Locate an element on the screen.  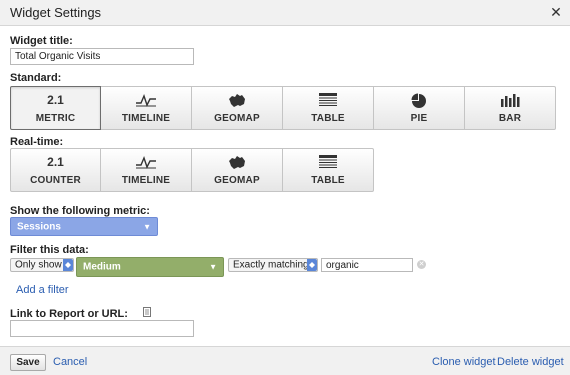
filter-match-select: Exactly matching is located at coordinates (273, 265).